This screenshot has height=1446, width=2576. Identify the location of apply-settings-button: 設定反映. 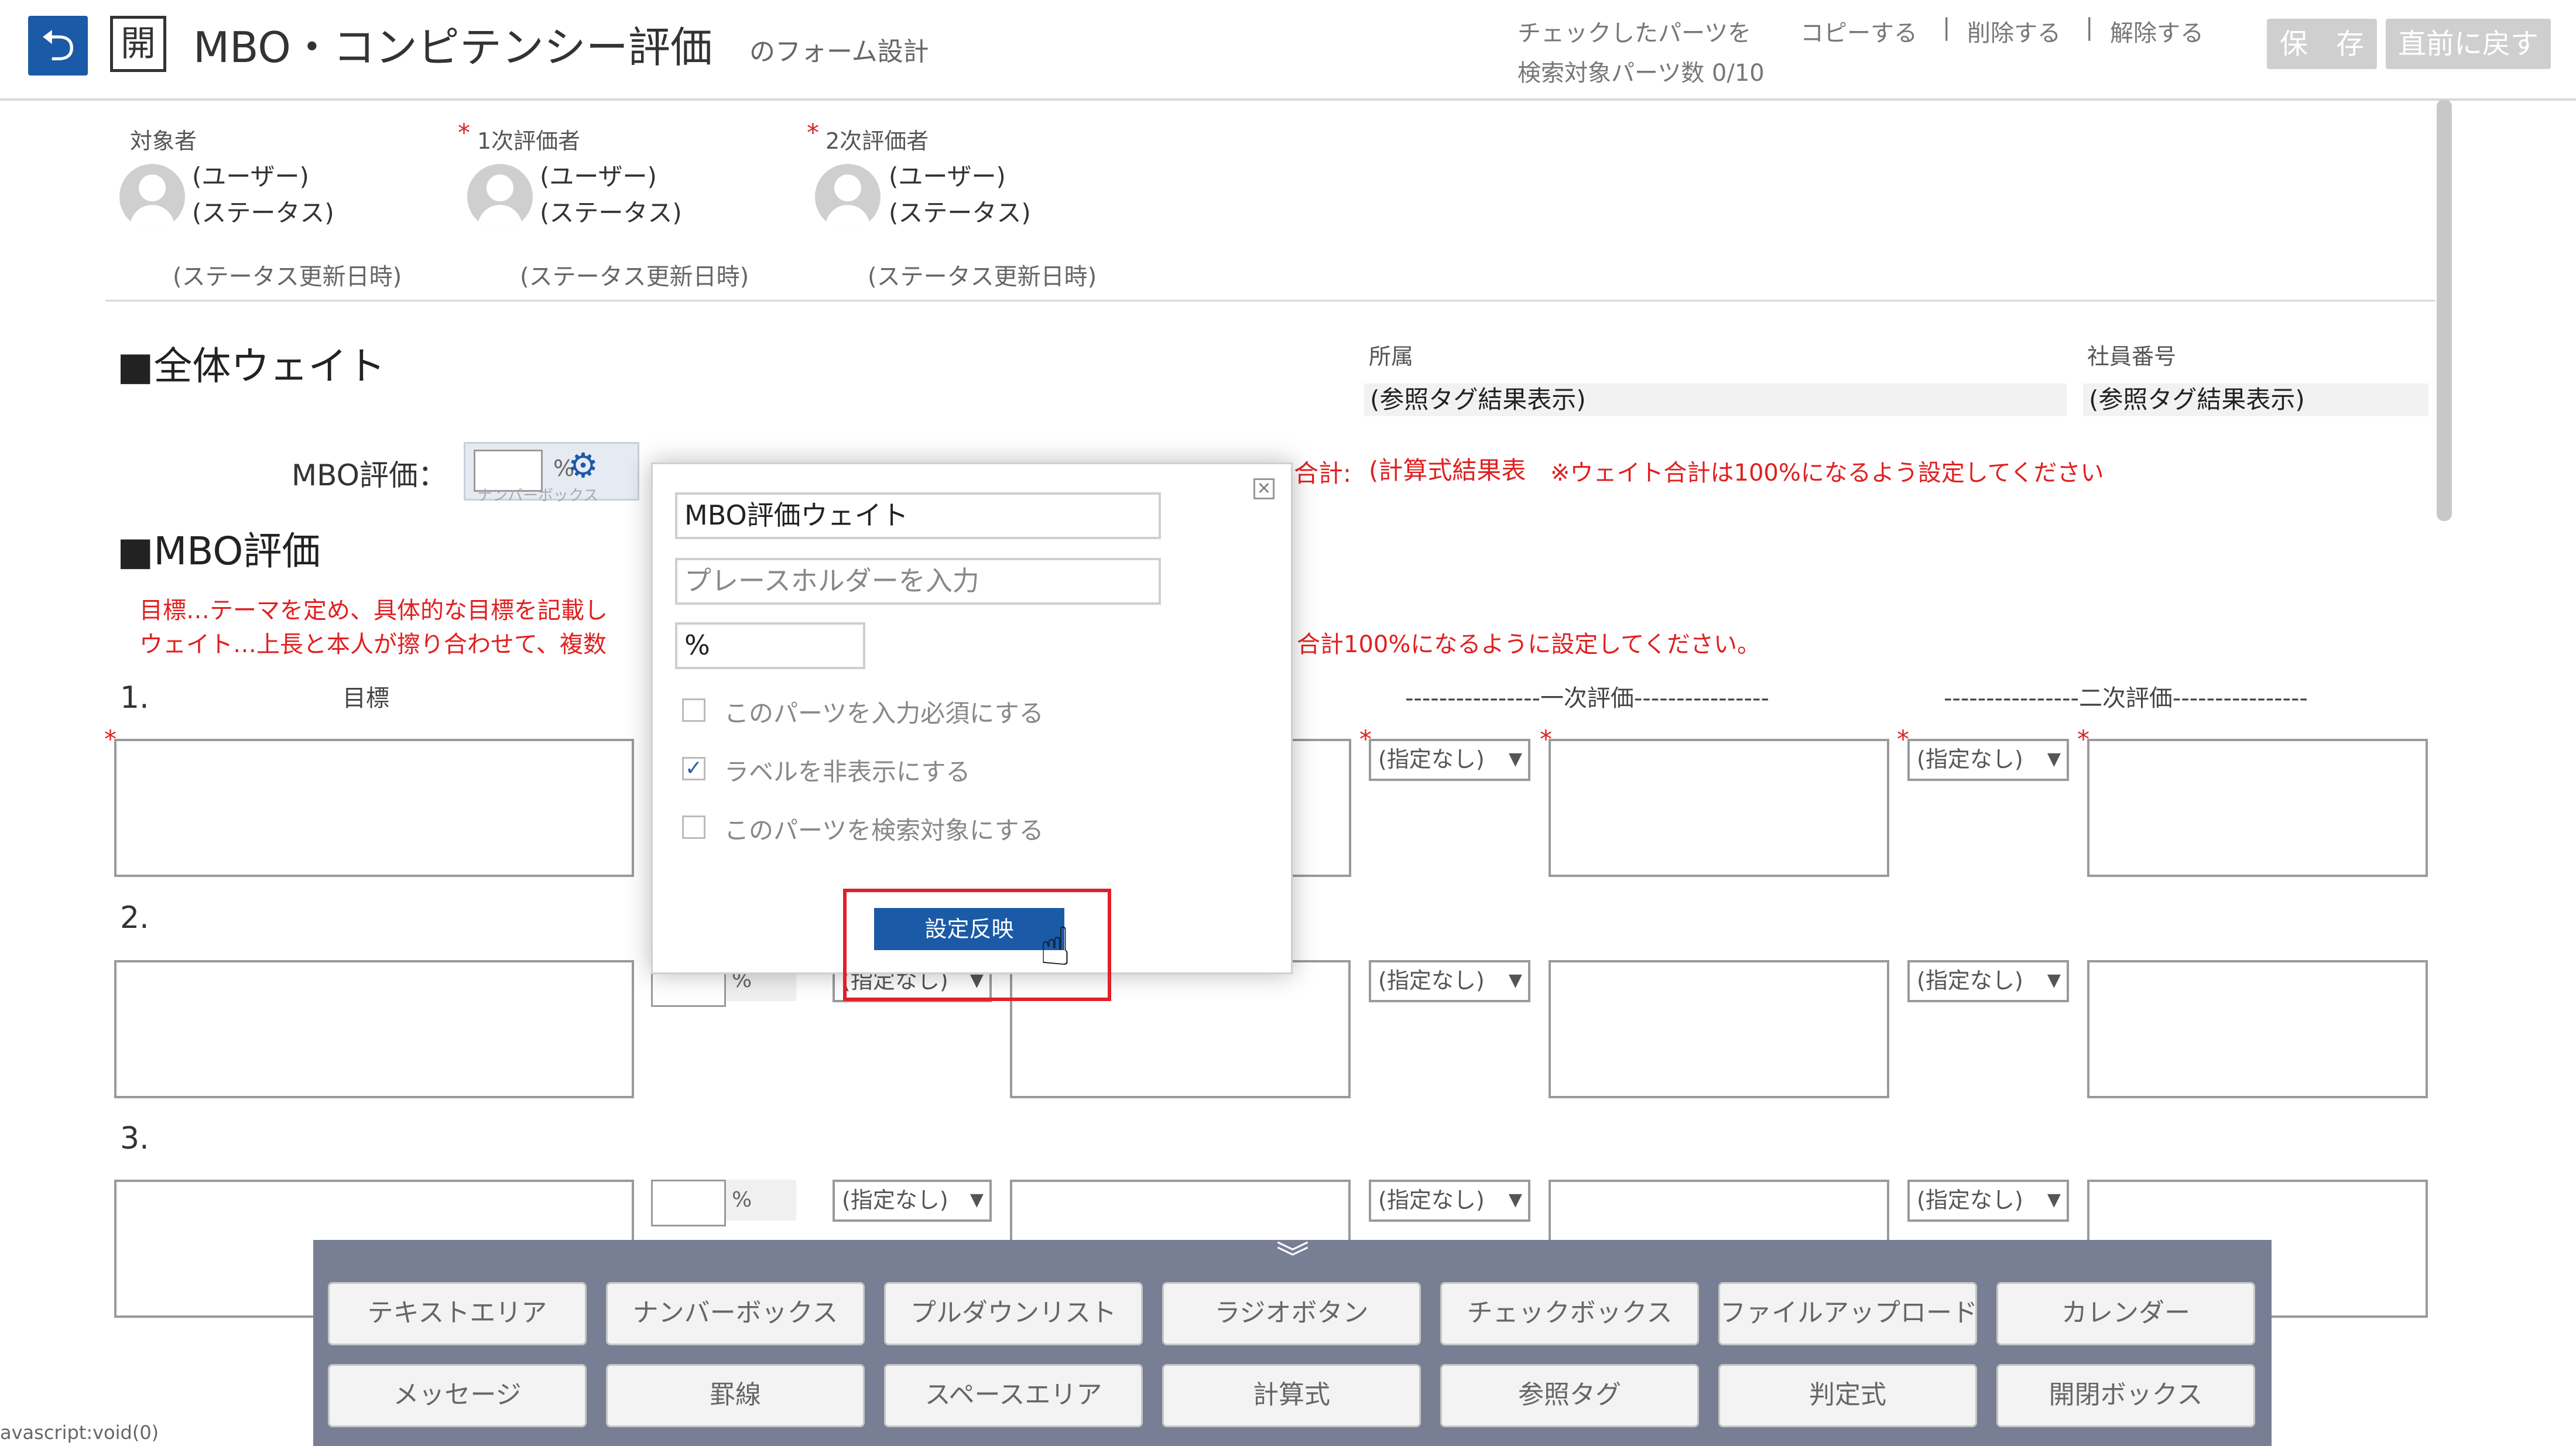
(969, 929).